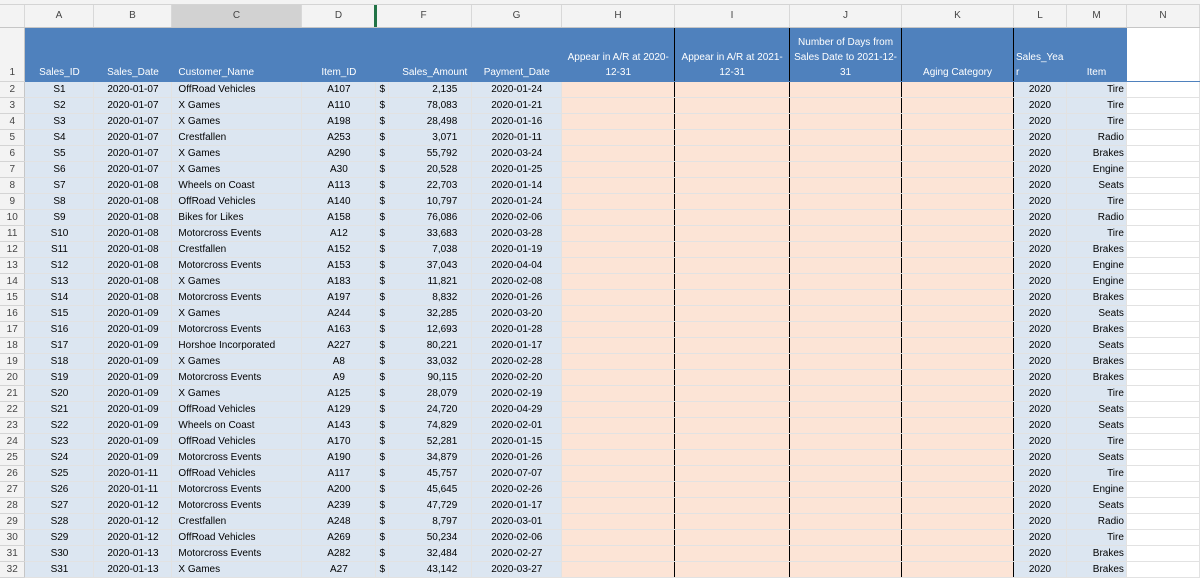 The height and width of the screenshot is (578, 1200). What do you see at coordinates (1096, 345) in the screenshot?
I see `cell-item: Seats` at bounding box center [1096, 345].